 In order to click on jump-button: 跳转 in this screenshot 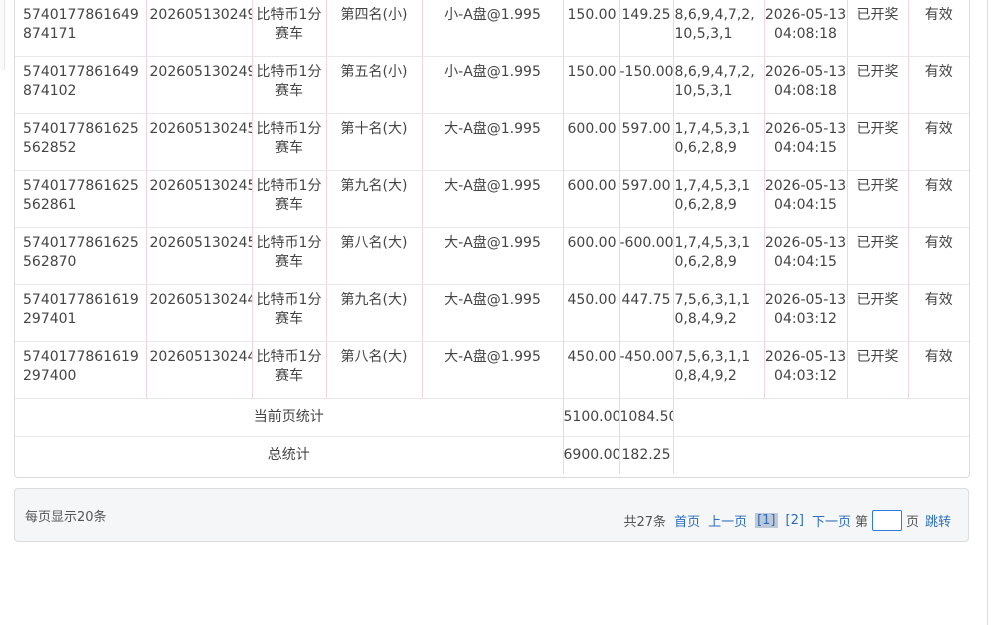, I will do `click(938, 520)`.